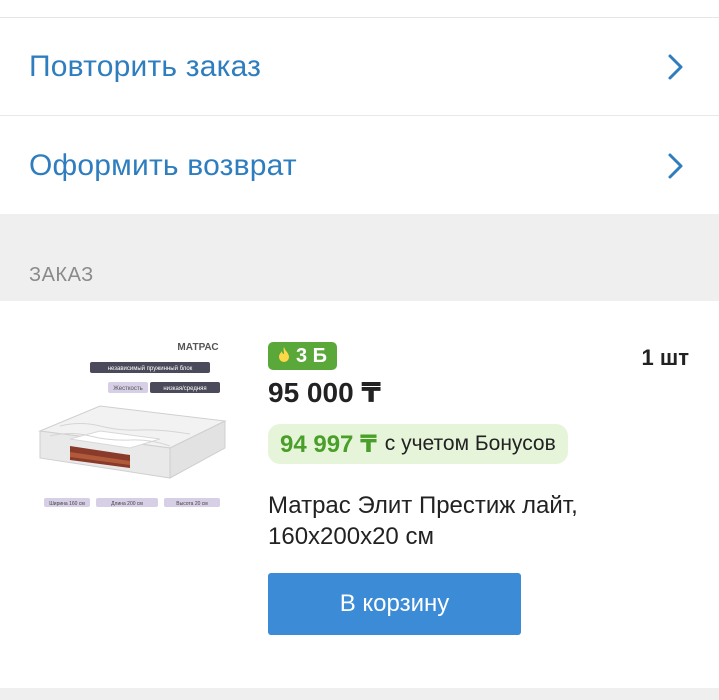  What do you see at coordinates (324, 392) in the screenshot?
I see `product-price: 95 000 ₸` at bounding box center [324, 392].